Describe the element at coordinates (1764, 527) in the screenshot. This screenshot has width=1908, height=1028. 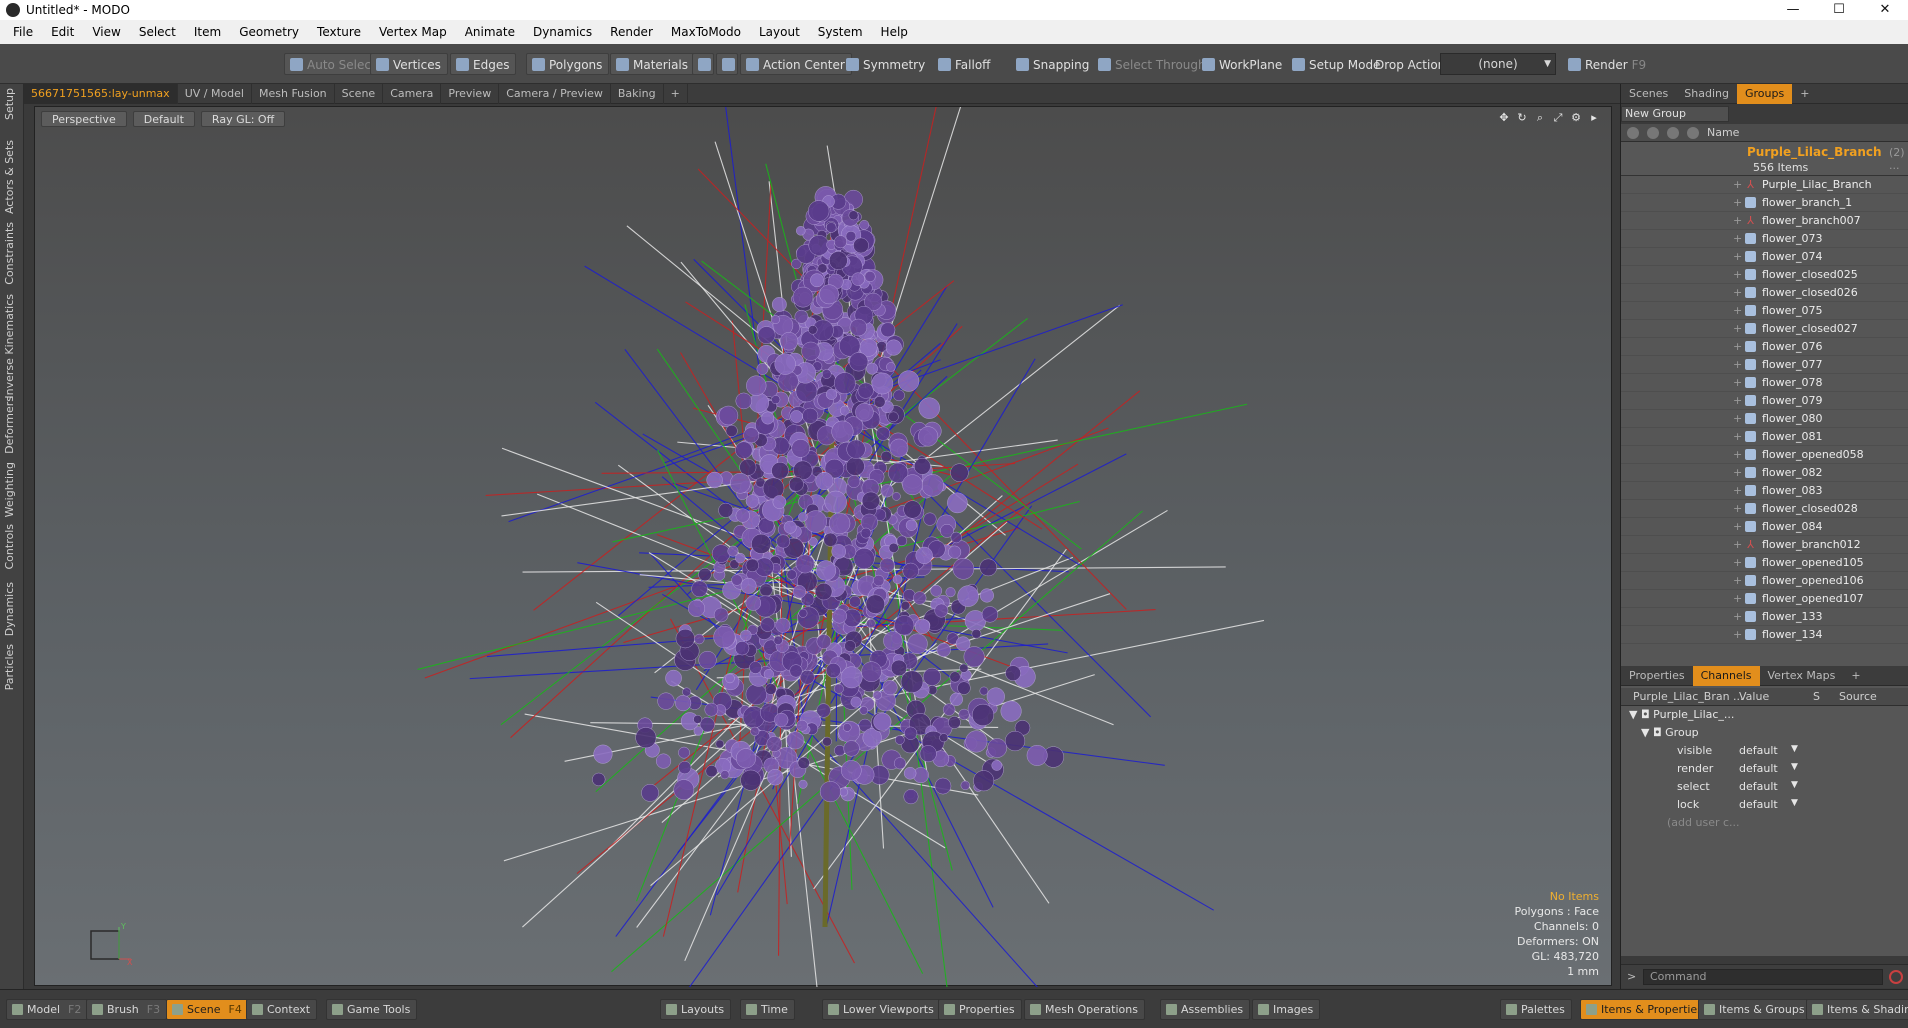
I see `list-item: + flower_084` at that location.